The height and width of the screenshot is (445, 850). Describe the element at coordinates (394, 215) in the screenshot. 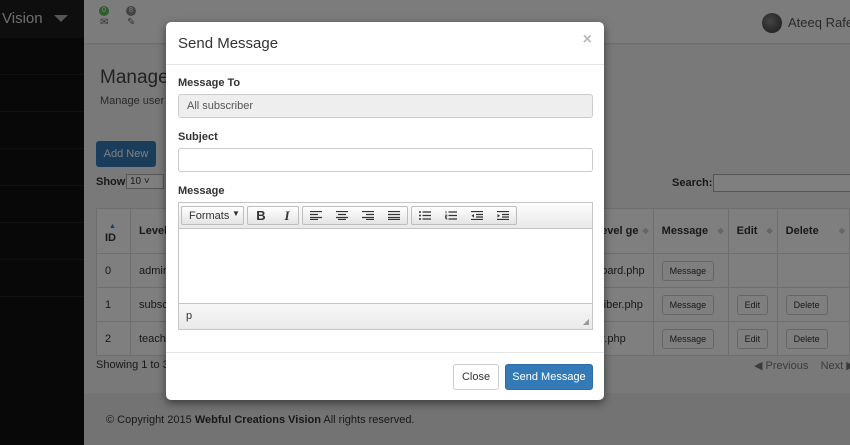

I see `align-justify-icon` at that location.